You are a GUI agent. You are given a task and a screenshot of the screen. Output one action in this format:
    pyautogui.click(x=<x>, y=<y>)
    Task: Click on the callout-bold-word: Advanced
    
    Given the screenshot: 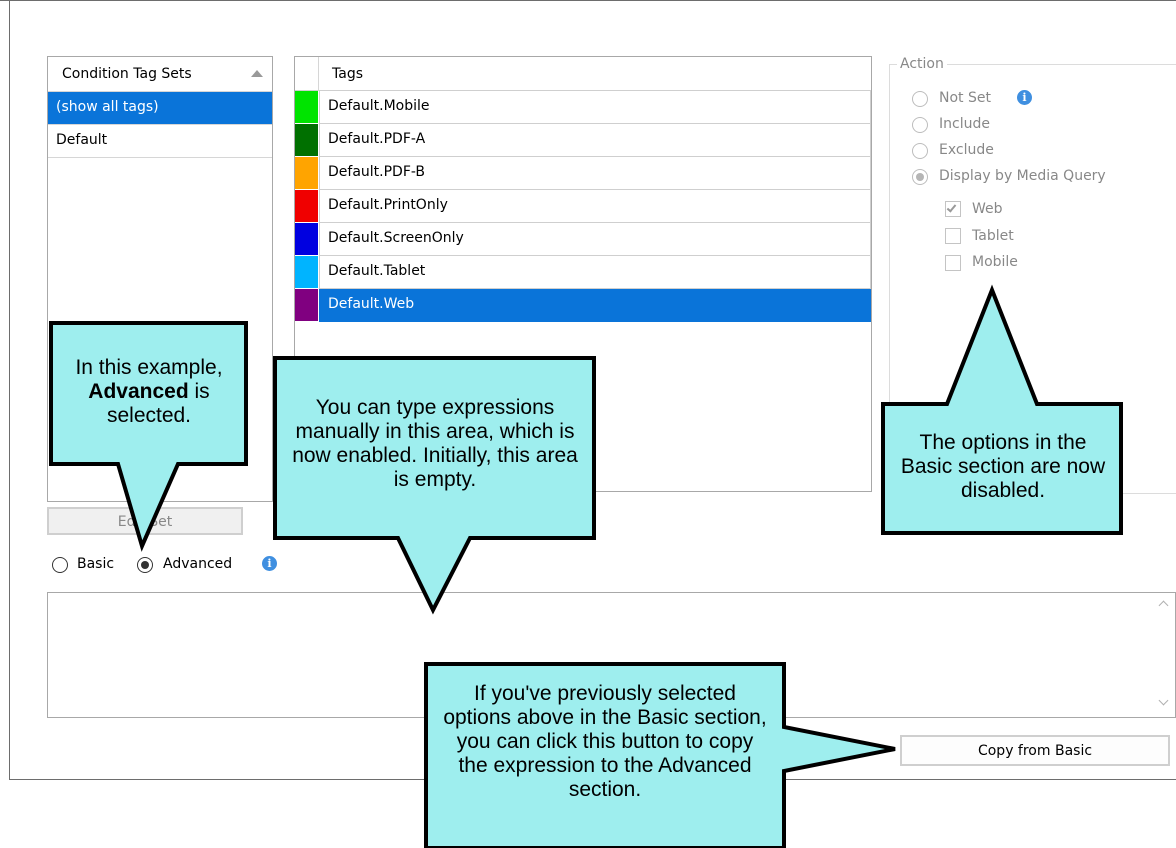 What is the action you would take?
    pyautogui.click(x=138, y=391)
    